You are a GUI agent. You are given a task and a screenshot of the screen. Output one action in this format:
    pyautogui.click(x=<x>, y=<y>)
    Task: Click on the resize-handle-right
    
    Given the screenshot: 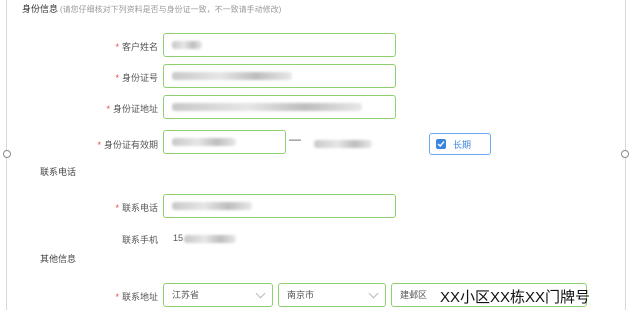 What is the action you would take?
    pyautogui.click(x=625, y=154)
    